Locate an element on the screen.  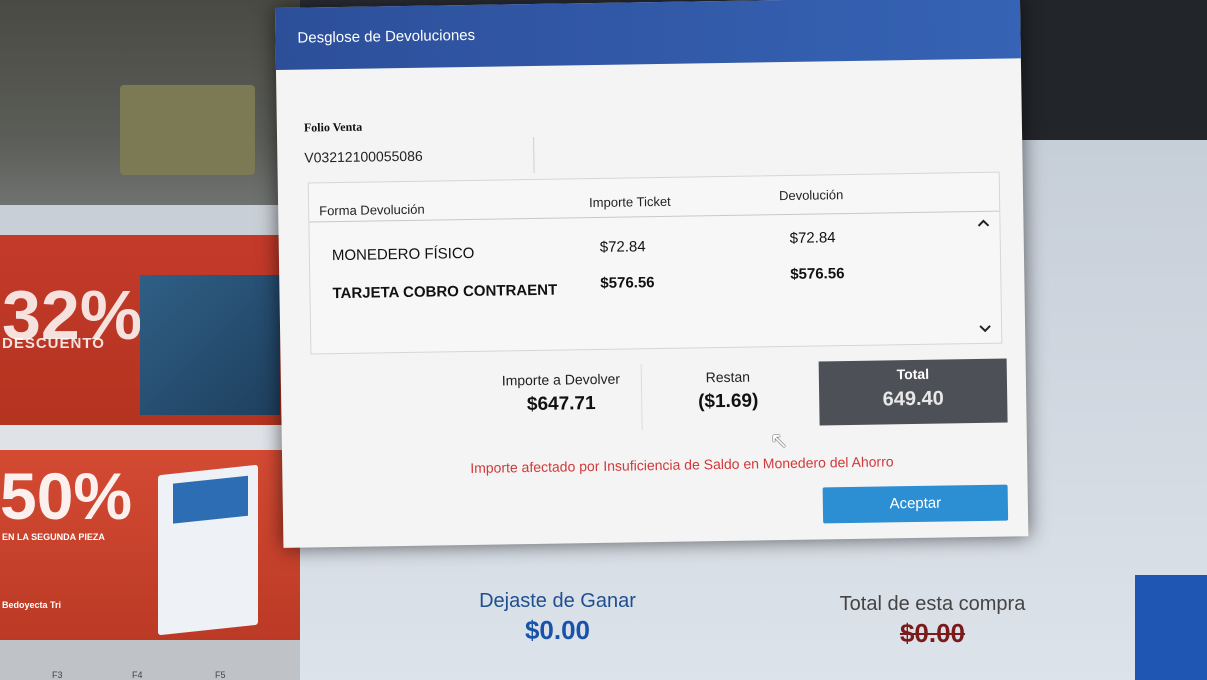
total-label: Total is located at coordinates (913, 374).